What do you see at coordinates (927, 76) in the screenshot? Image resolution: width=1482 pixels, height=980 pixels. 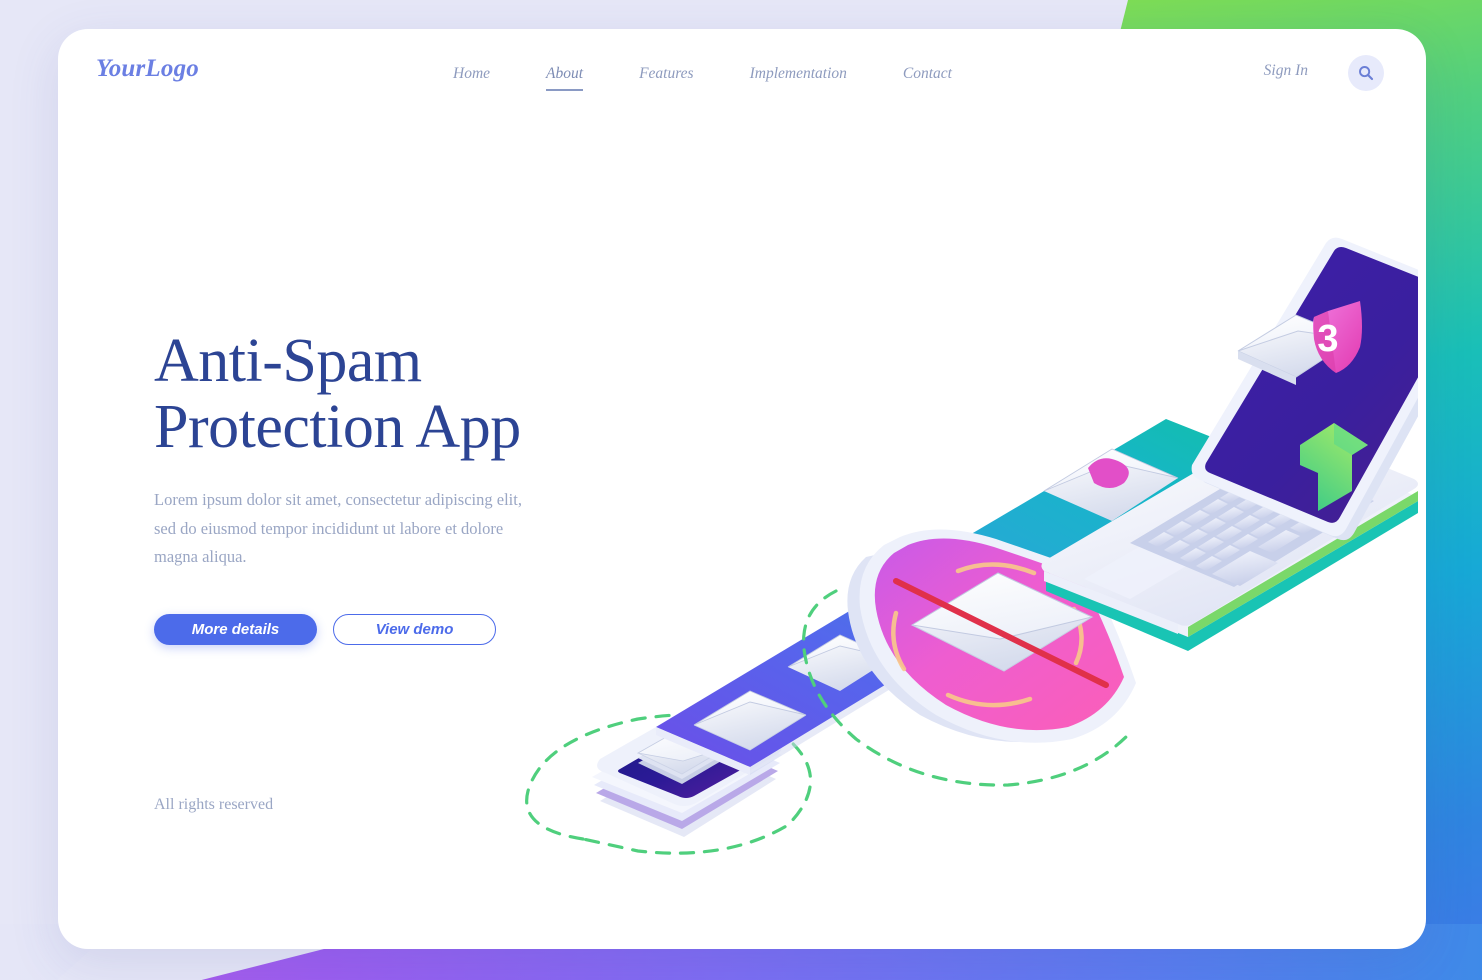 I see `nav-item-contact: Contact` at bounding box center [927, 76].